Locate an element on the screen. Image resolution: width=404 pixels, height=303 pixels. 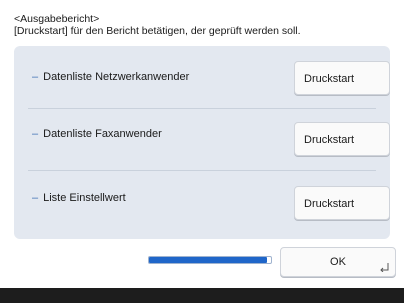
enter-corner-icon is located at coordinates (384, 267).